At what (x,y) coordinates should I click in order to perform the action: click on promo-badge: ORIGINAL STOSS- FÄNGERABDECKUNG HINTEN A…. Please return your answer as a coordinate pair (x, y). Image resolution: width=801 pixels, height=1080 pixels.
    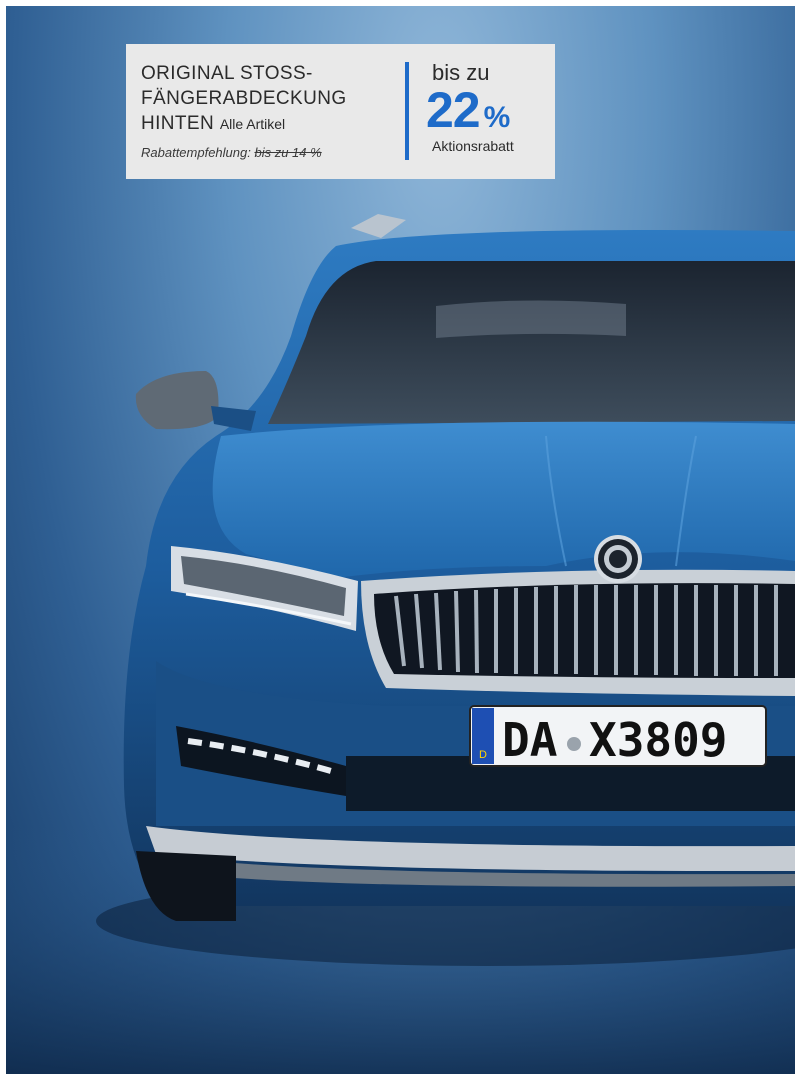
    Looking at the image, I should click on (340, 111).